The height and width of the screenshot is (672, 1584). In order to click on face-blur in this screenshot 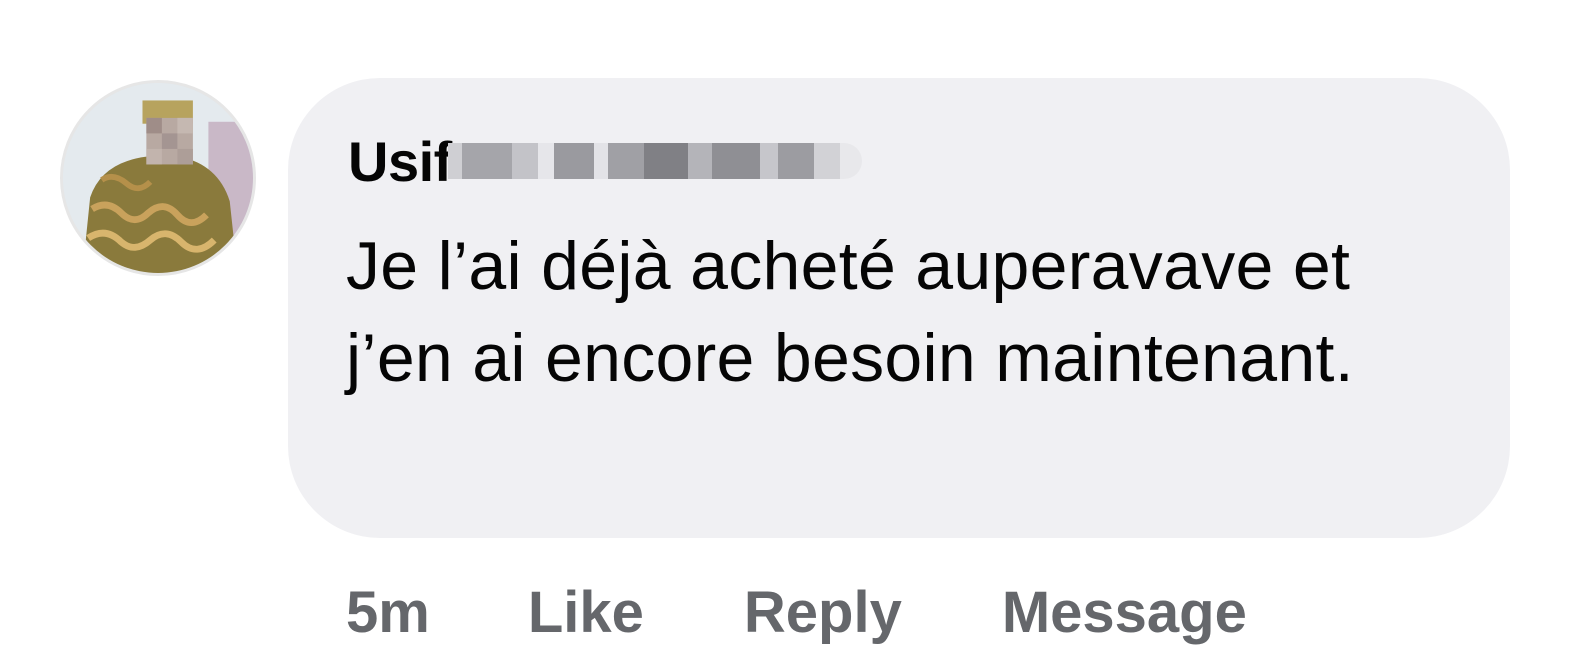, I will do `click(169, 141)`.